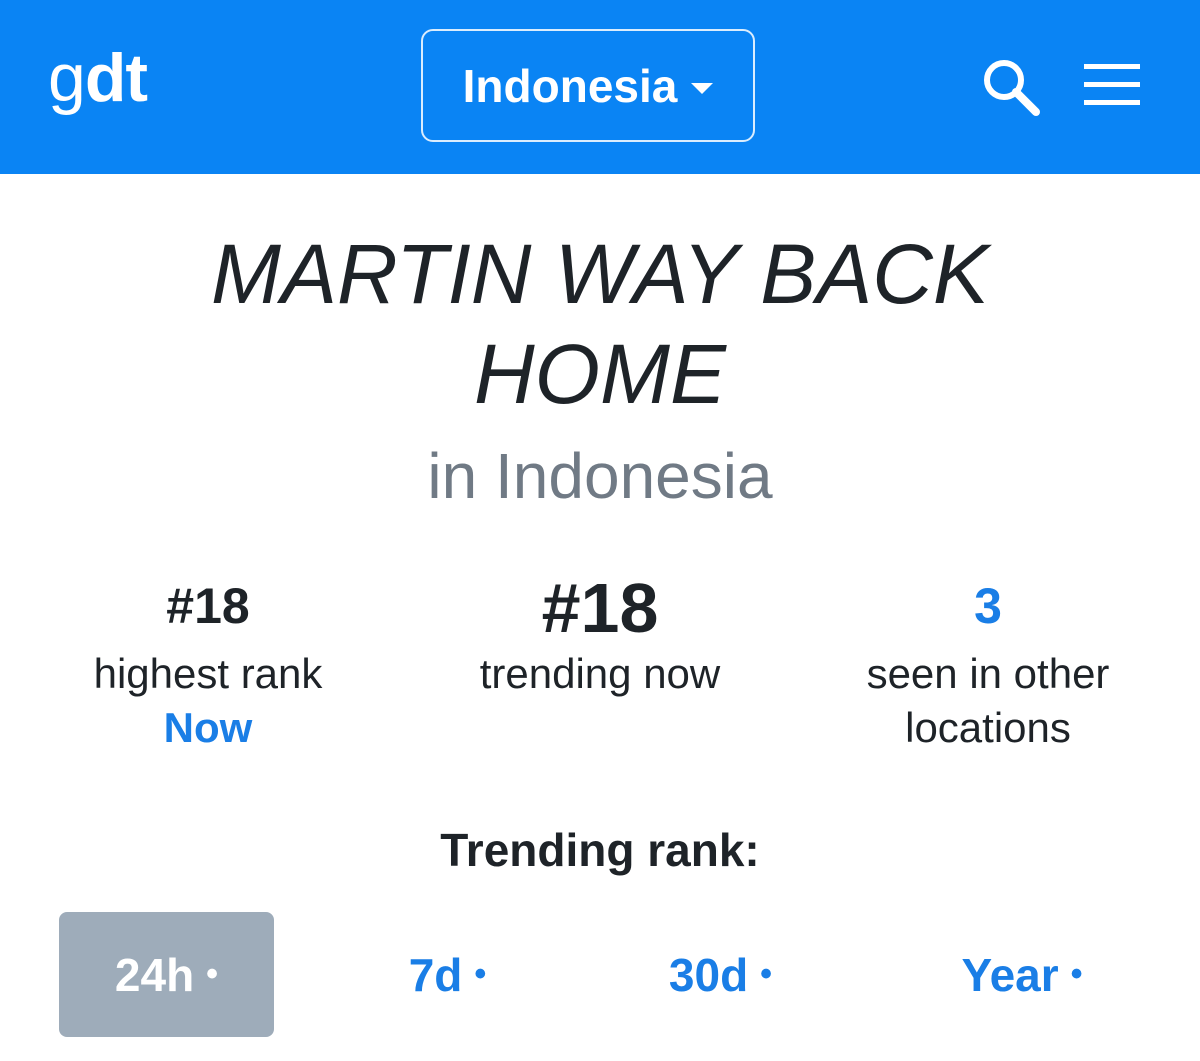  I want to click on tab-7d-label: 7d, so click(435, 974).